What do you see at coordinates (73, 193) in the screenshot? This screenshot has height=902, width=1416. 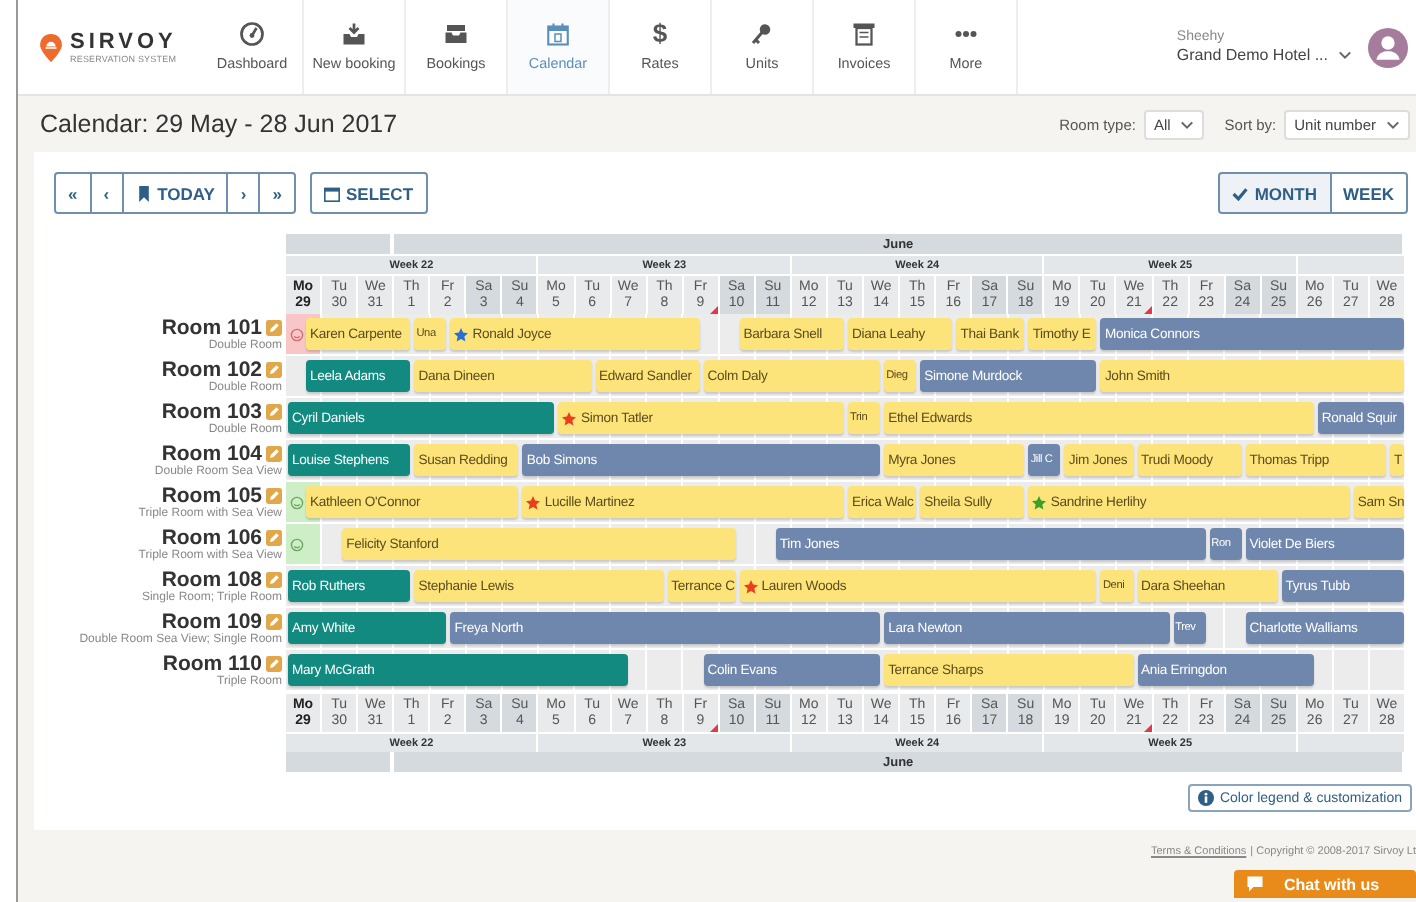 I see `first-button: «` at bounding box center [73, 193].